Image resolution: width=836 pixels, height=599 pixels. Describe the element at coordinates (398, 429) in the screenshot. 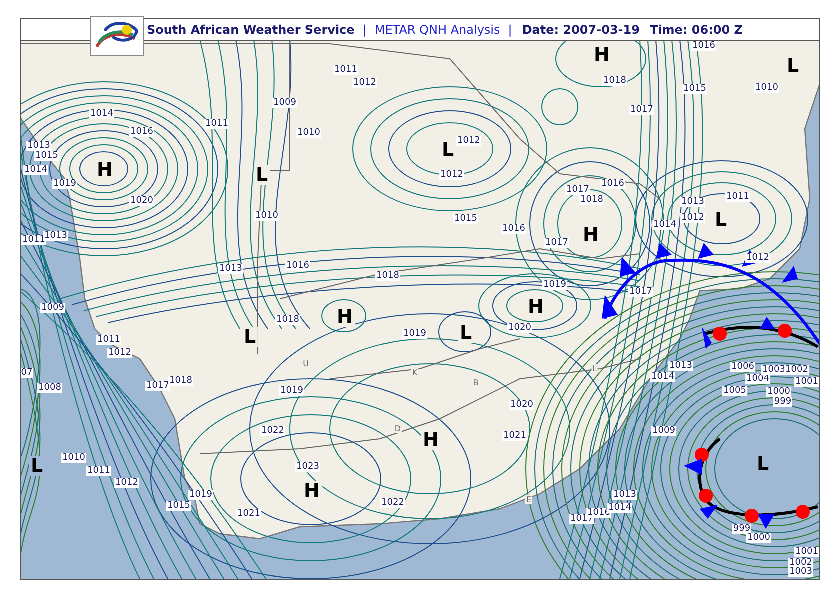

I see `place-mark: D` at that location.